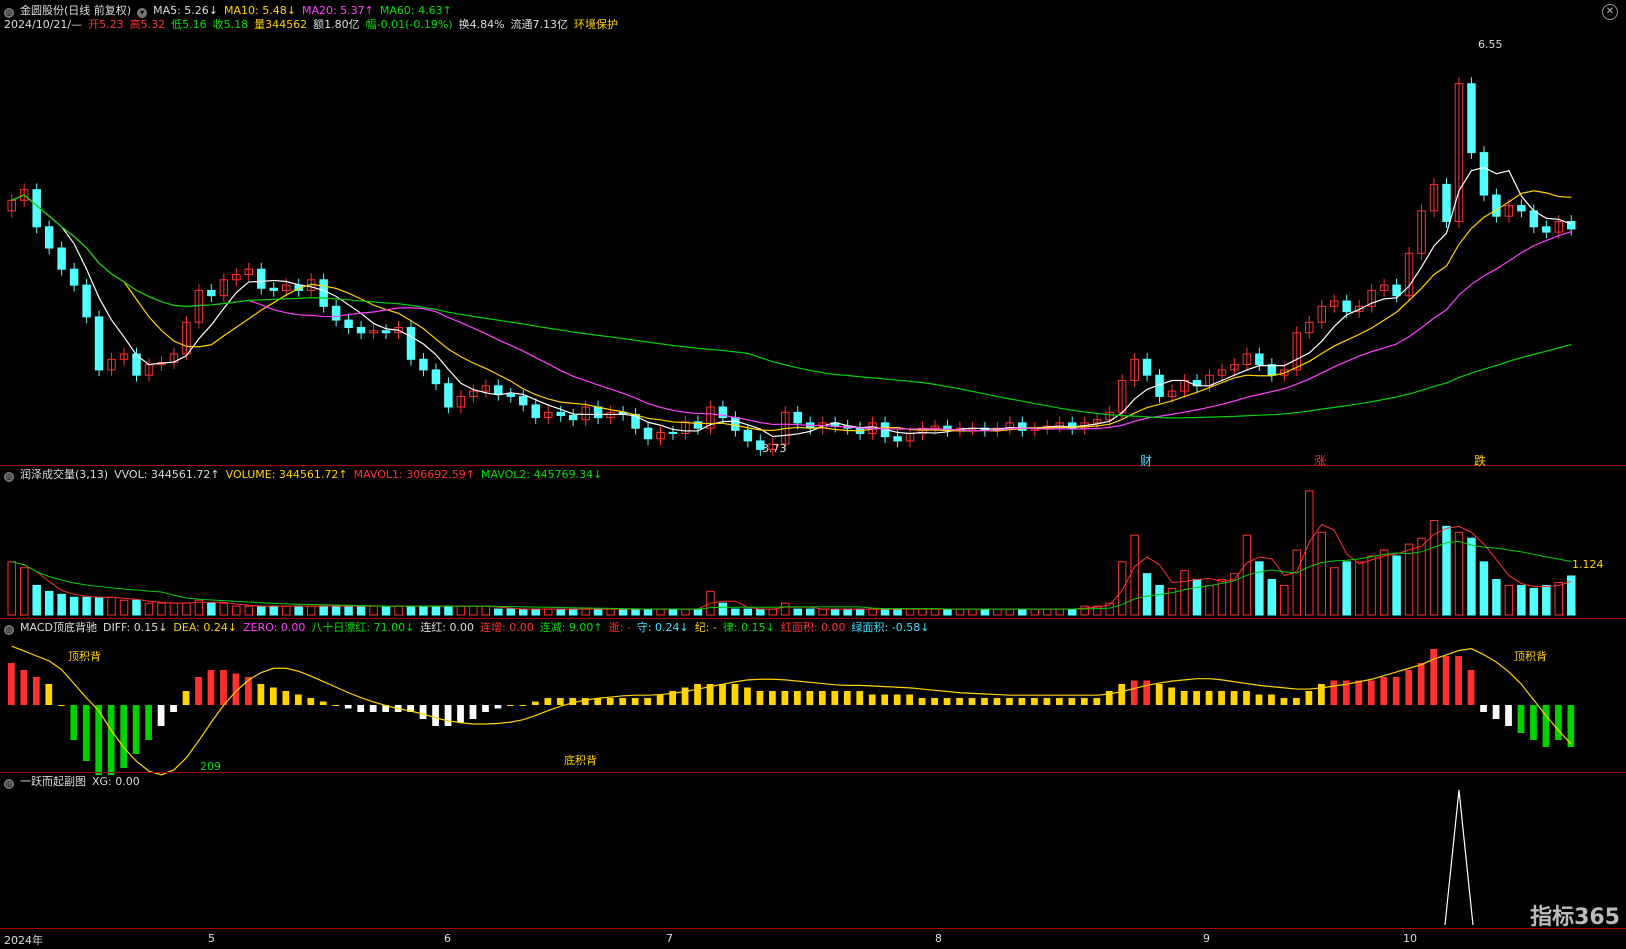  Describe the element at coordinates (1459, 857) in the screenshot. I see `xg-signal-line` at that location.